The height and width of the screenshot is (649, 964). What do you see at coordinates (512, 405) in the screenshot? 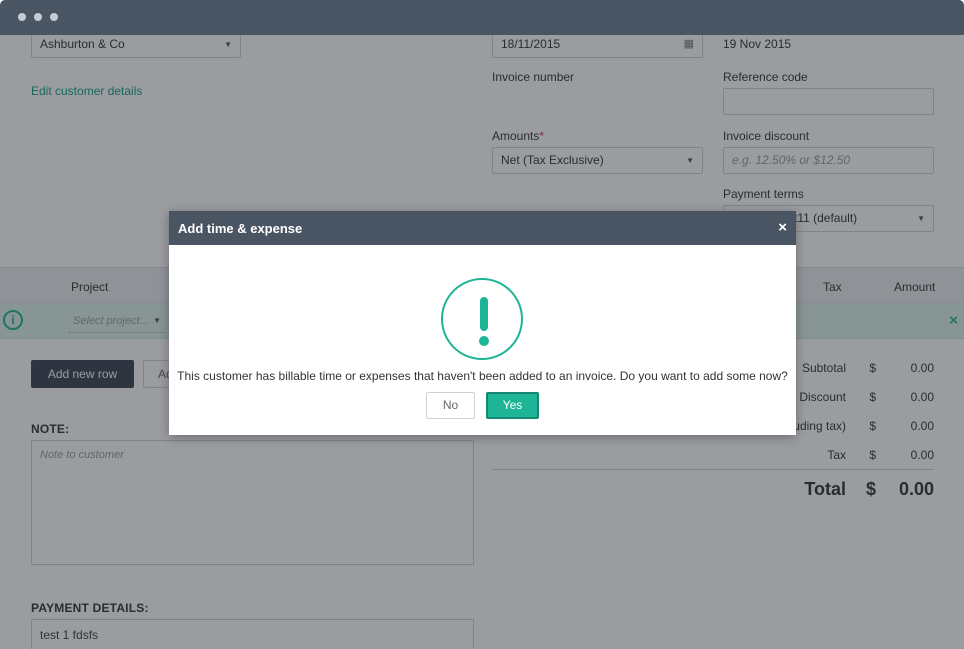
I see `yes-button: Yes` at bounding box center [512, 405].